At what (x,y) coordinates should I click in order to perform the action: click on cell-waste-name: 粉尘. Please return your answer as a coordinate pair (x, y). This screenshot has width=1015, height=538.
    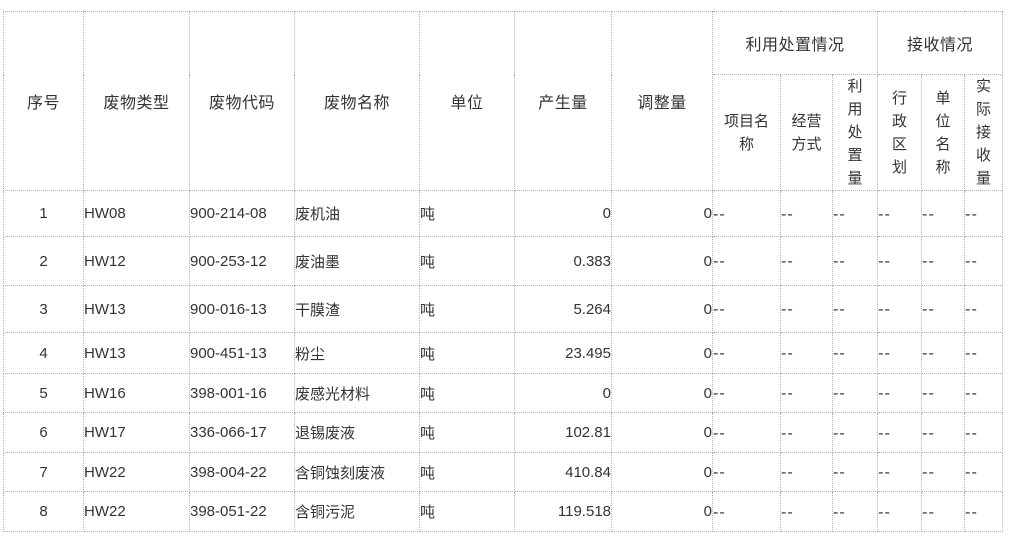
    Looking at the image, I should click on (357, 353).